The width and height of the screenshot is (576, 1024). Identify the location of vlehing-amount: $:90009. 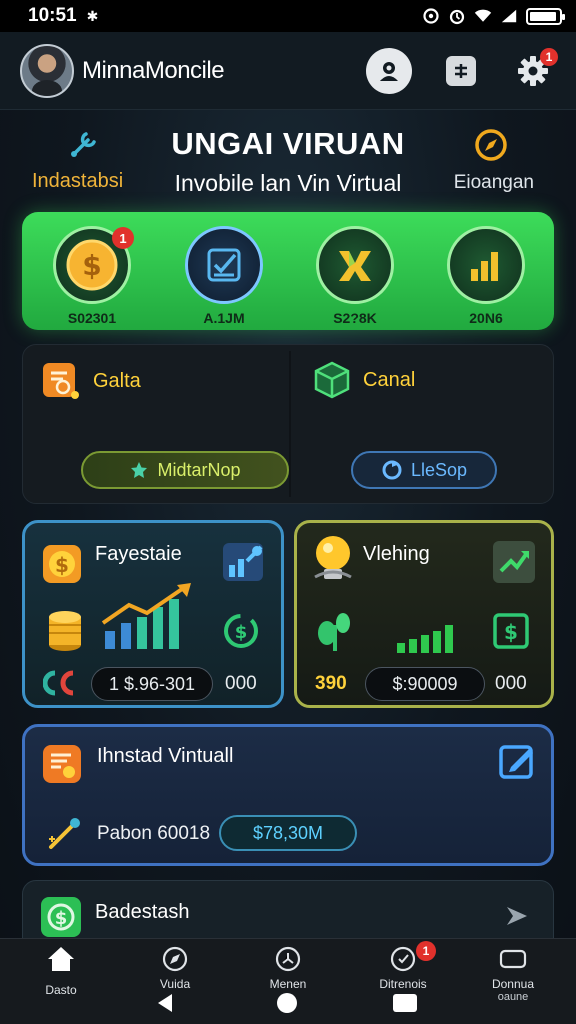
(425, 684).